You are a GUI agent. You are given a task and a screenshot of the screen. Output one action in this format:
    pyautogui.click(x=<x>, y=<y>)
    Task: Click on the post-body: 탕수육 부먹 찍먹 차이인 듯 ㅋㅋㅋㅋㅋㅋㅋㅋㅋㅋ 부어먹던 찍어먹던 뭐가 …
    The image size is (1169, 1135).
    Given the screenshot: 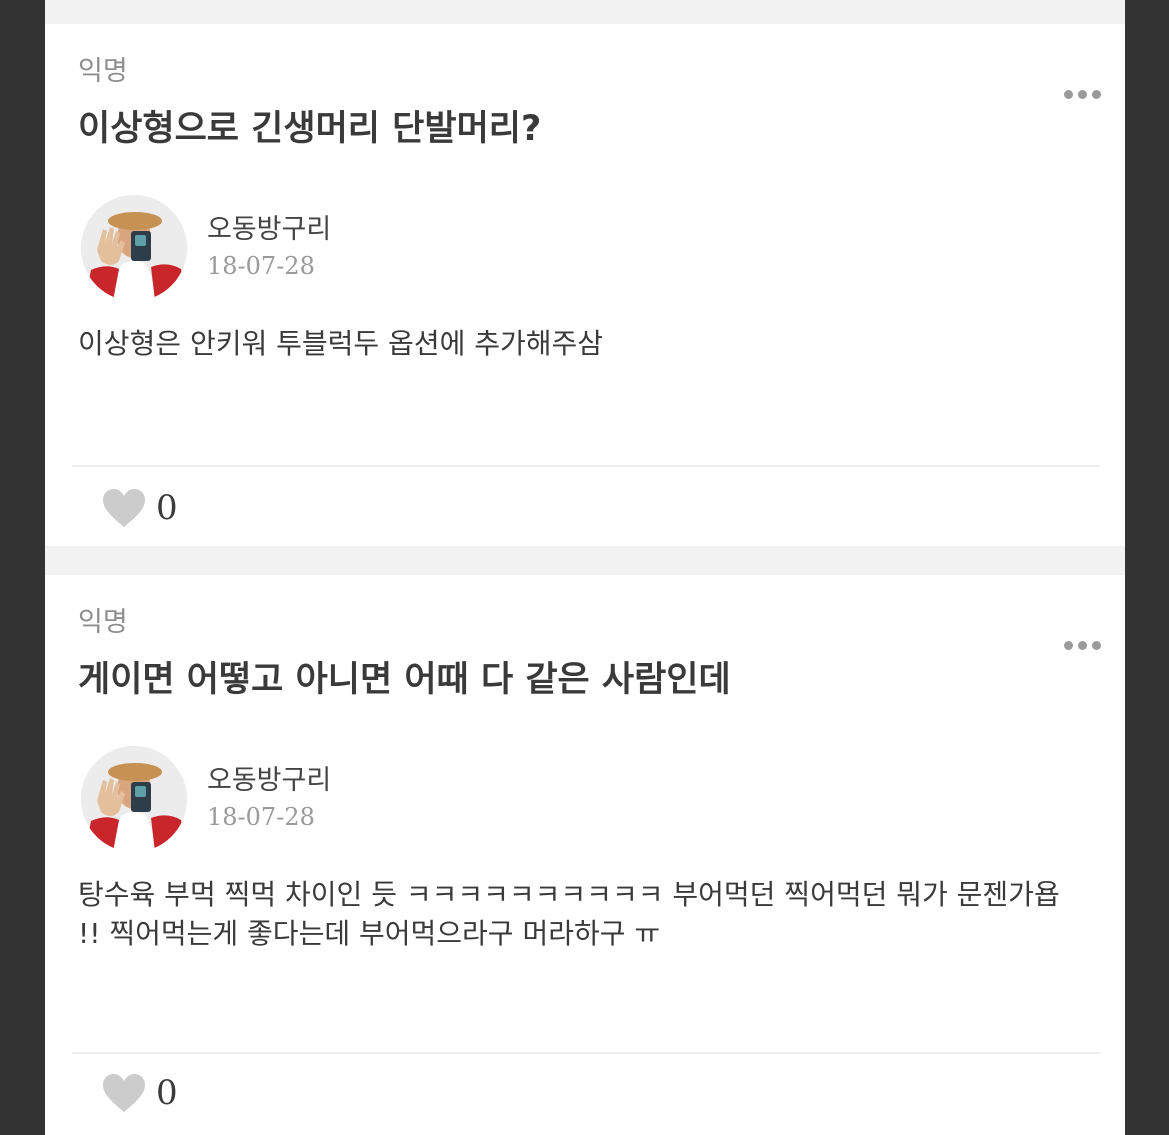 What is the action you would take?
    pyautogui.click(x=569, y=914)
    